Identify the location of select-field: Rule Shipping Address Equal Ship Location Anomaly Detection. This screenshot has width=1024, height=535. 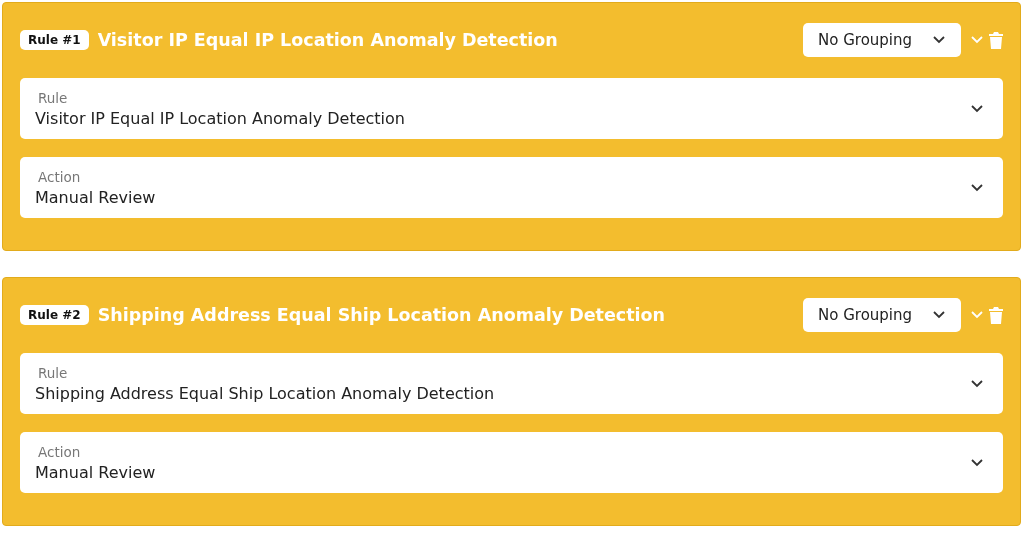
(511, 383).